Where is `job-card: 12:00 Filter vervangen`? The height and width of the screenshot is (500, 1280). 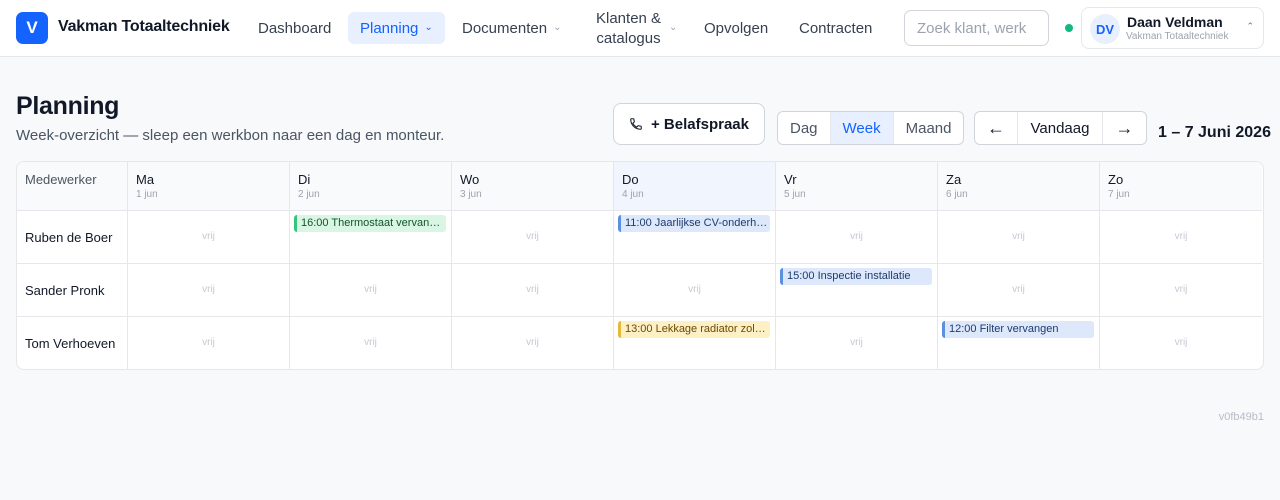
job-card: 12:00 Filter vervangen is located at coordinates (1018, 329).